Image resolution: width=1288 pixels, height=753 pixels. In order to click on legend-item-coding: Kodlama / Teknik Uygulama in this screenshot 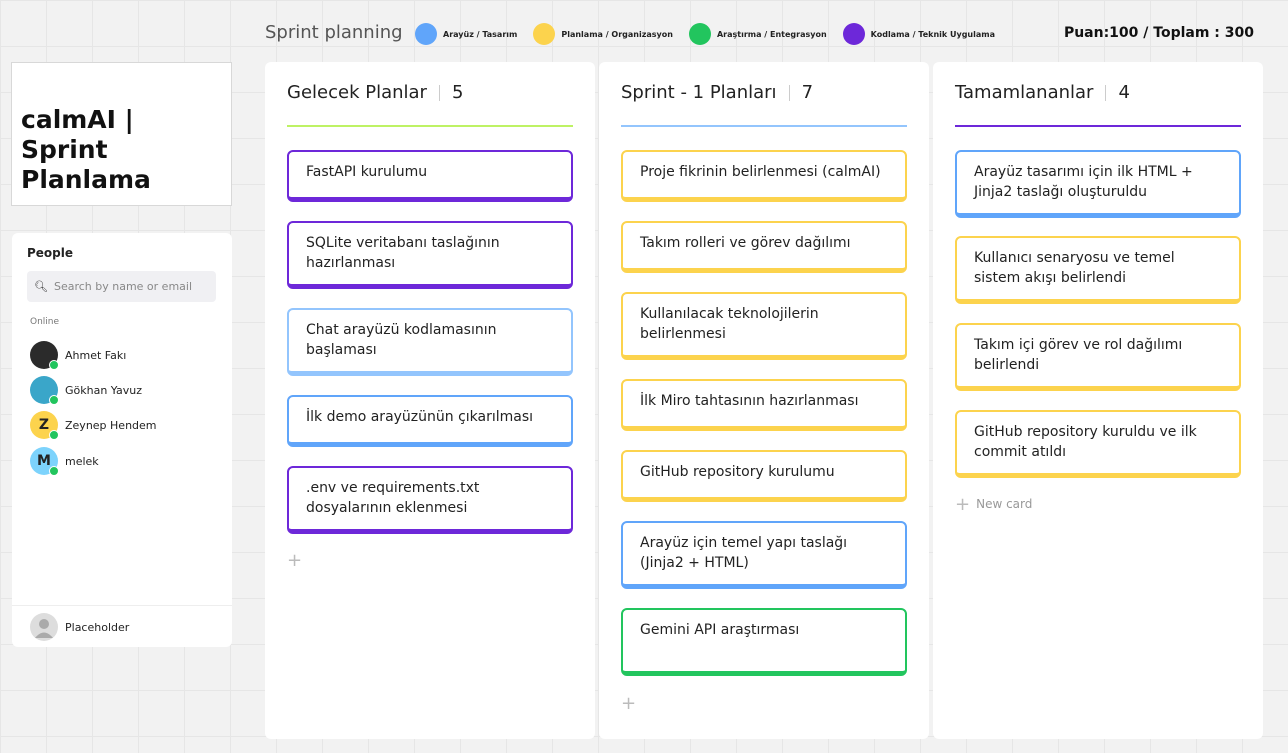, I will do `click(918, 34)`.